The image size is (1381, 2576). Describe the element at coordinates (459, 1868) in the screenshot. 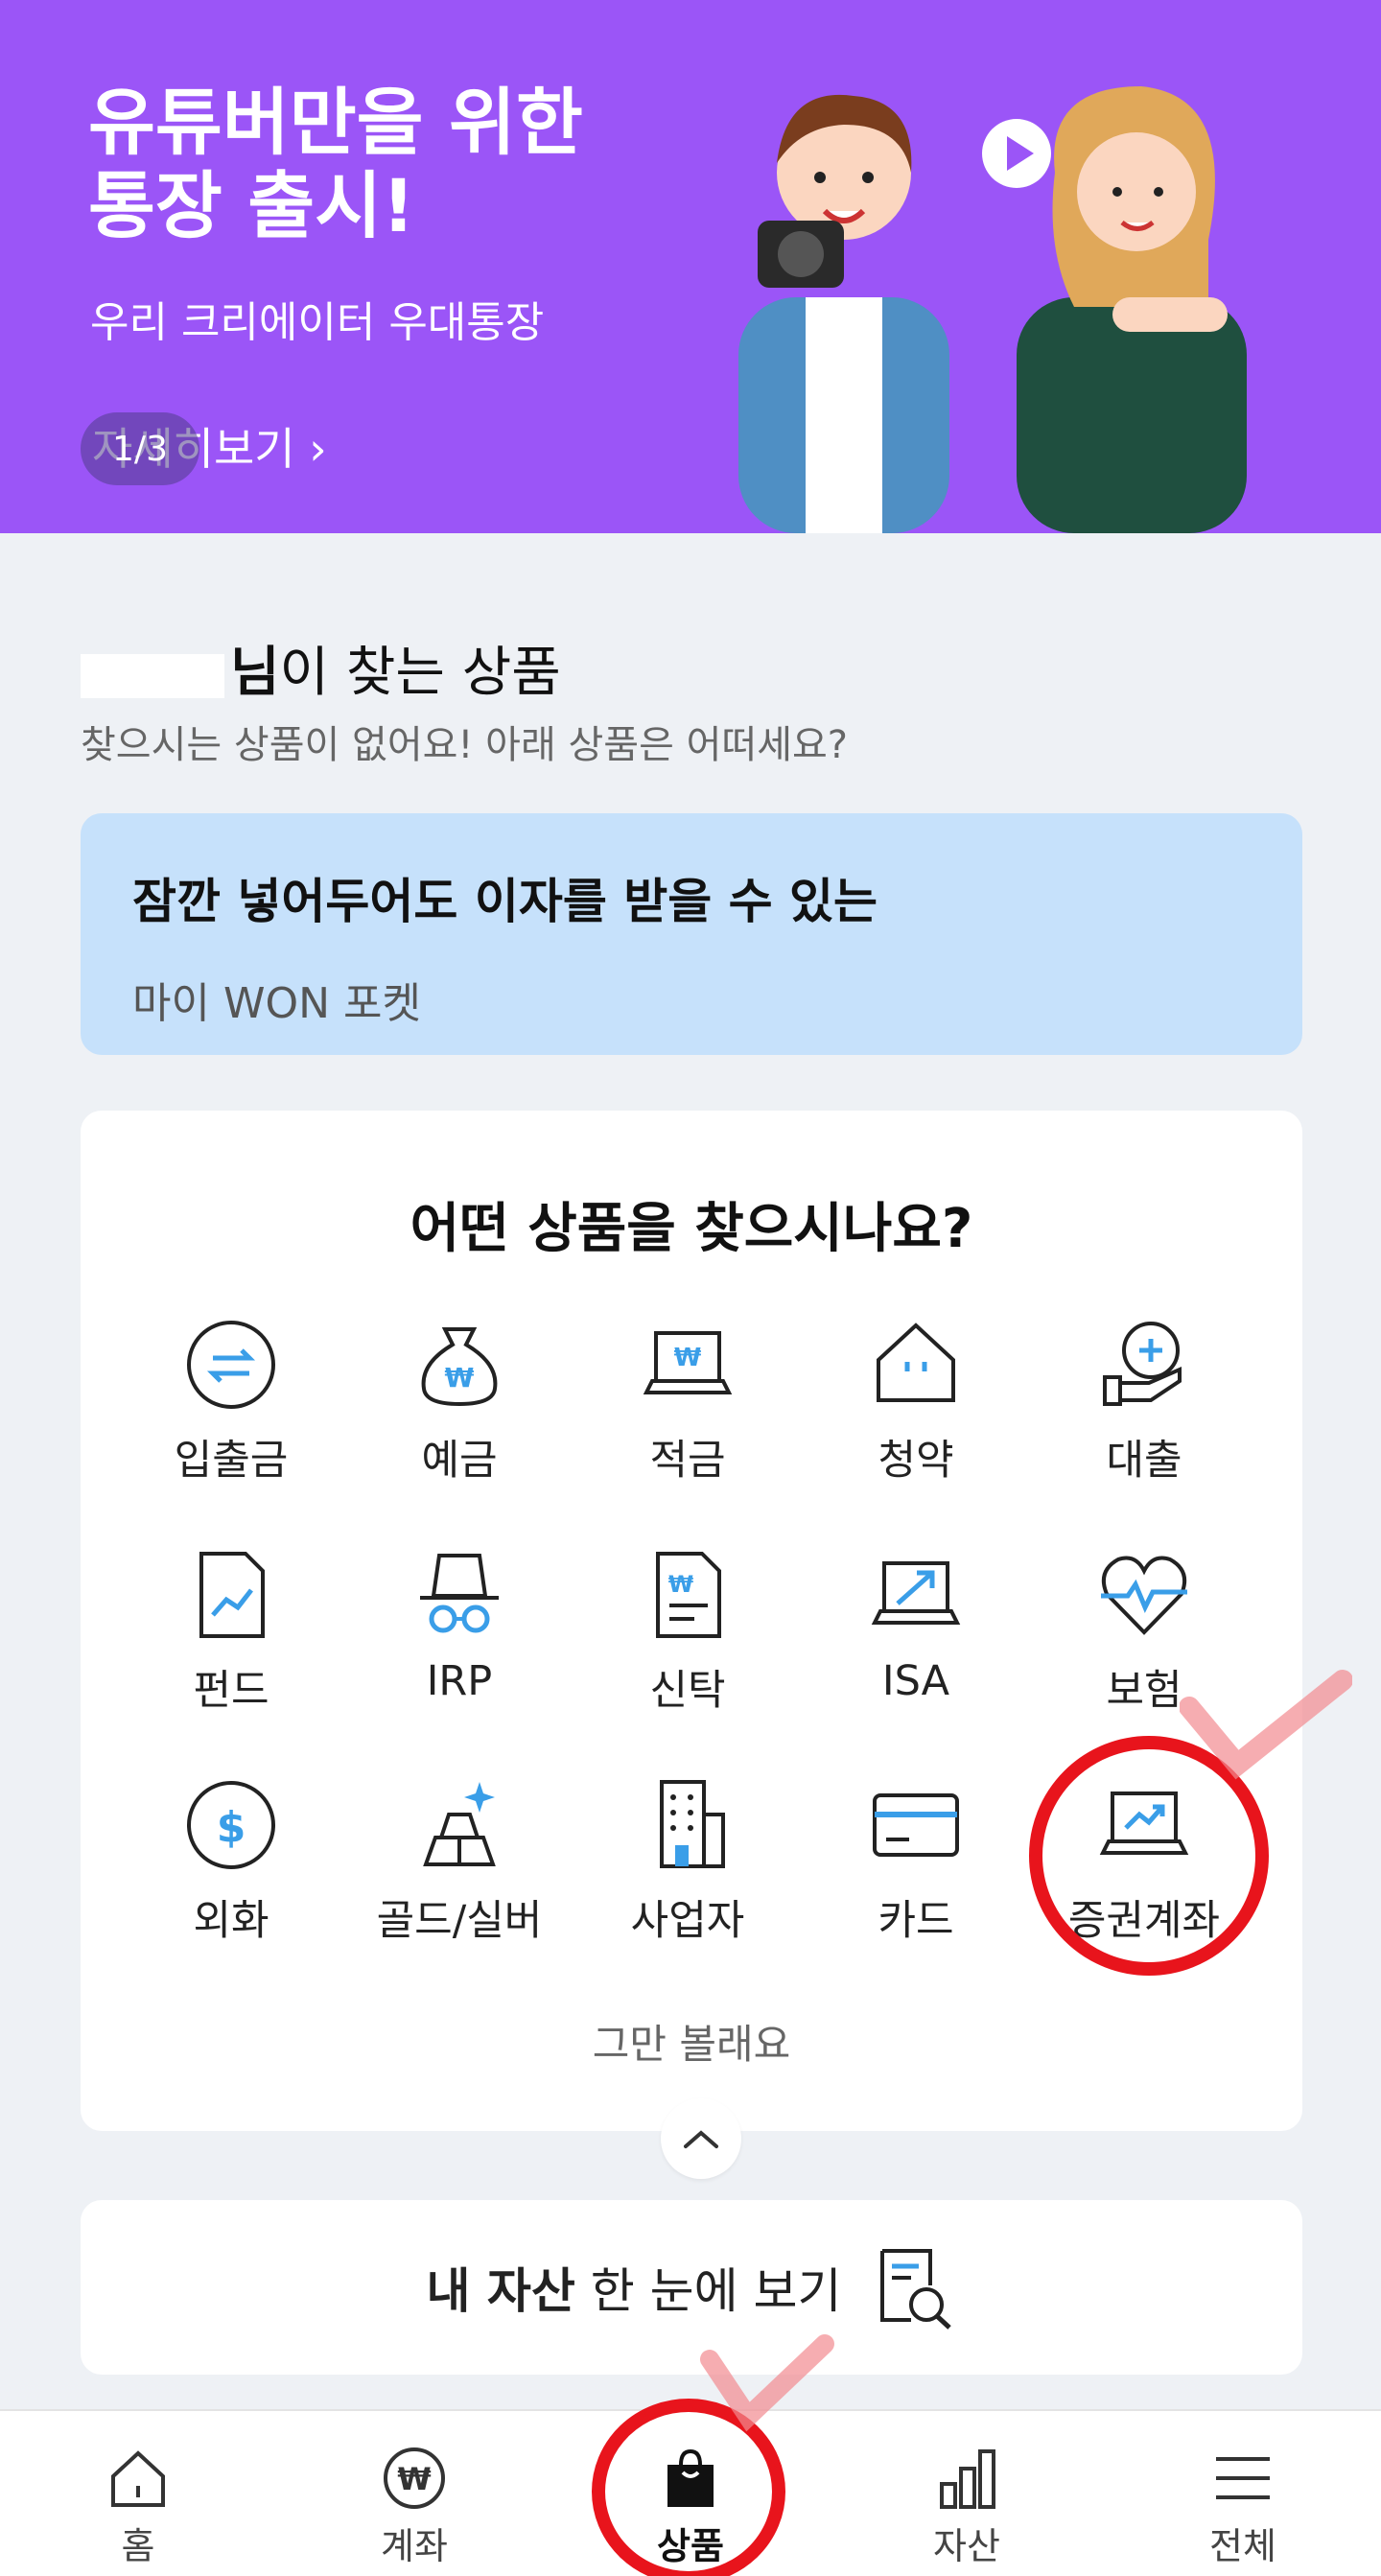

I see `product-category-12: 골드/실버` at that location.